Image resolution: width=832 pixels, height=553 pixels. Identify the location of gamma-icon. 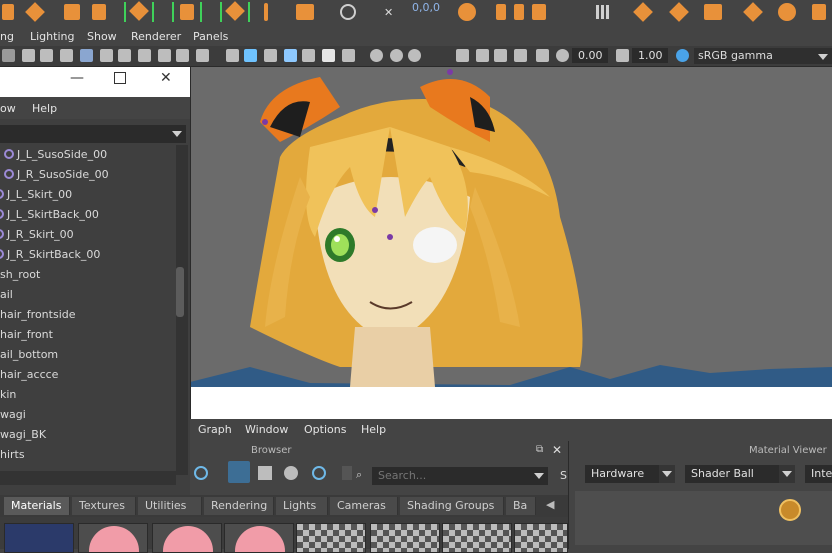
(622, 55).